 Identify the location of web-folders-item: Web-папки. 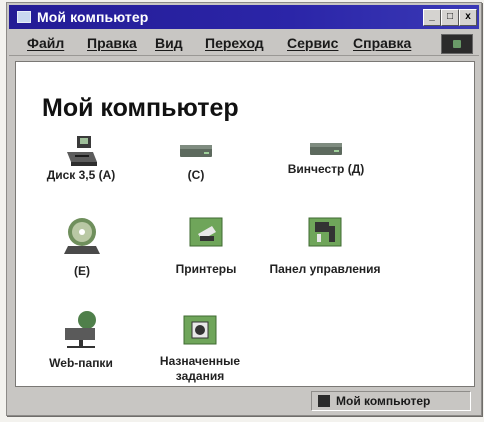
(81, 338).